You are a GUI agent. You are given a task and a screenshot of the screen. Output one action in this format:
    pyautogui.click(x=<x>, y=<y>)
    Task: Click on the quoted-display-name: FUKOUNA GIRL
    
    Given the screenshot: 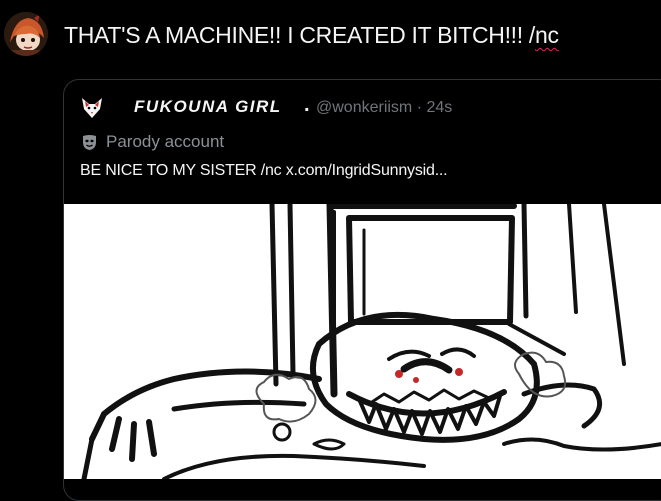 What is the action you would take?
    pyautogui.click(x=208, y=107)
    